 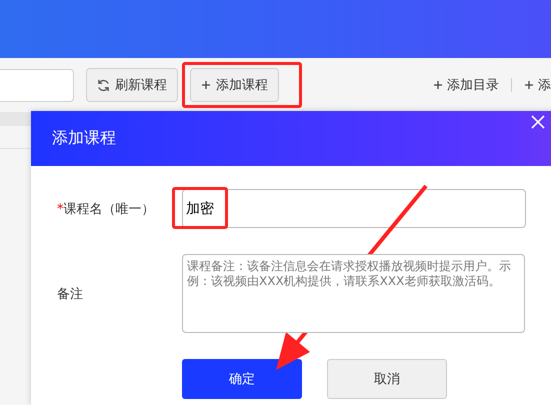 What do you see at coordinates (234, 85) in the screenshot?
I see `add-course-button: 添加课程` at bounding box center [234, 85].